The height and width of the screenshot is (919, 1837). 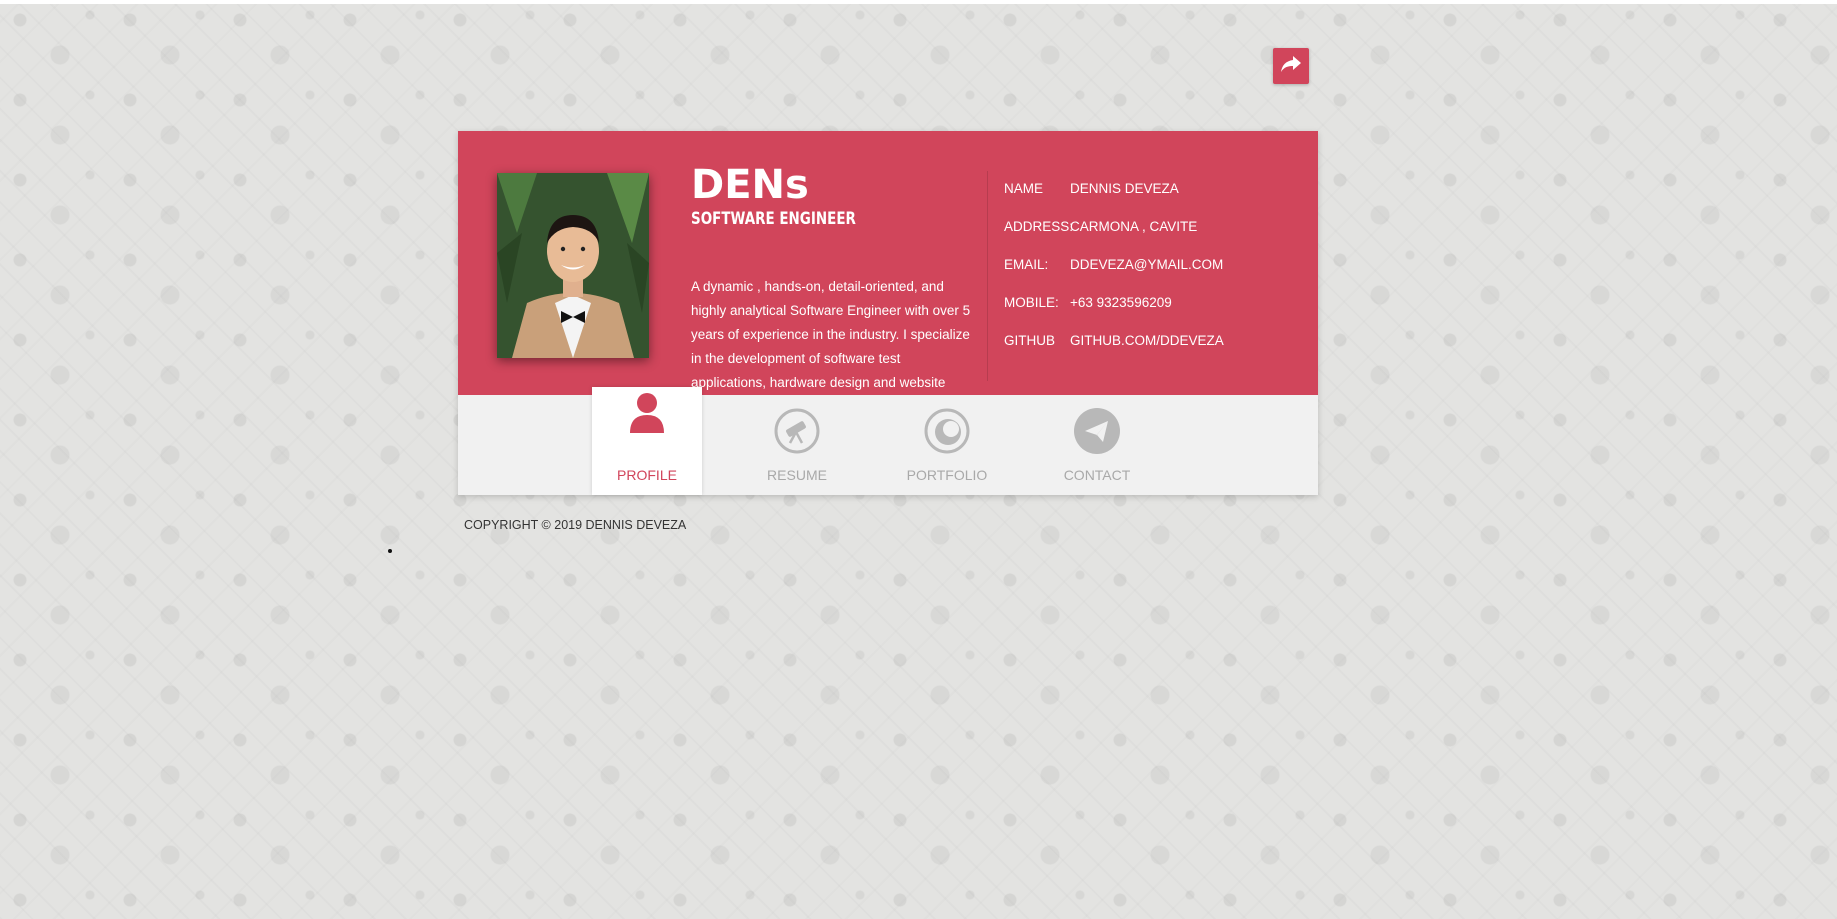 I want to click on tab-label: RESUME, so click(x=797, y=475).